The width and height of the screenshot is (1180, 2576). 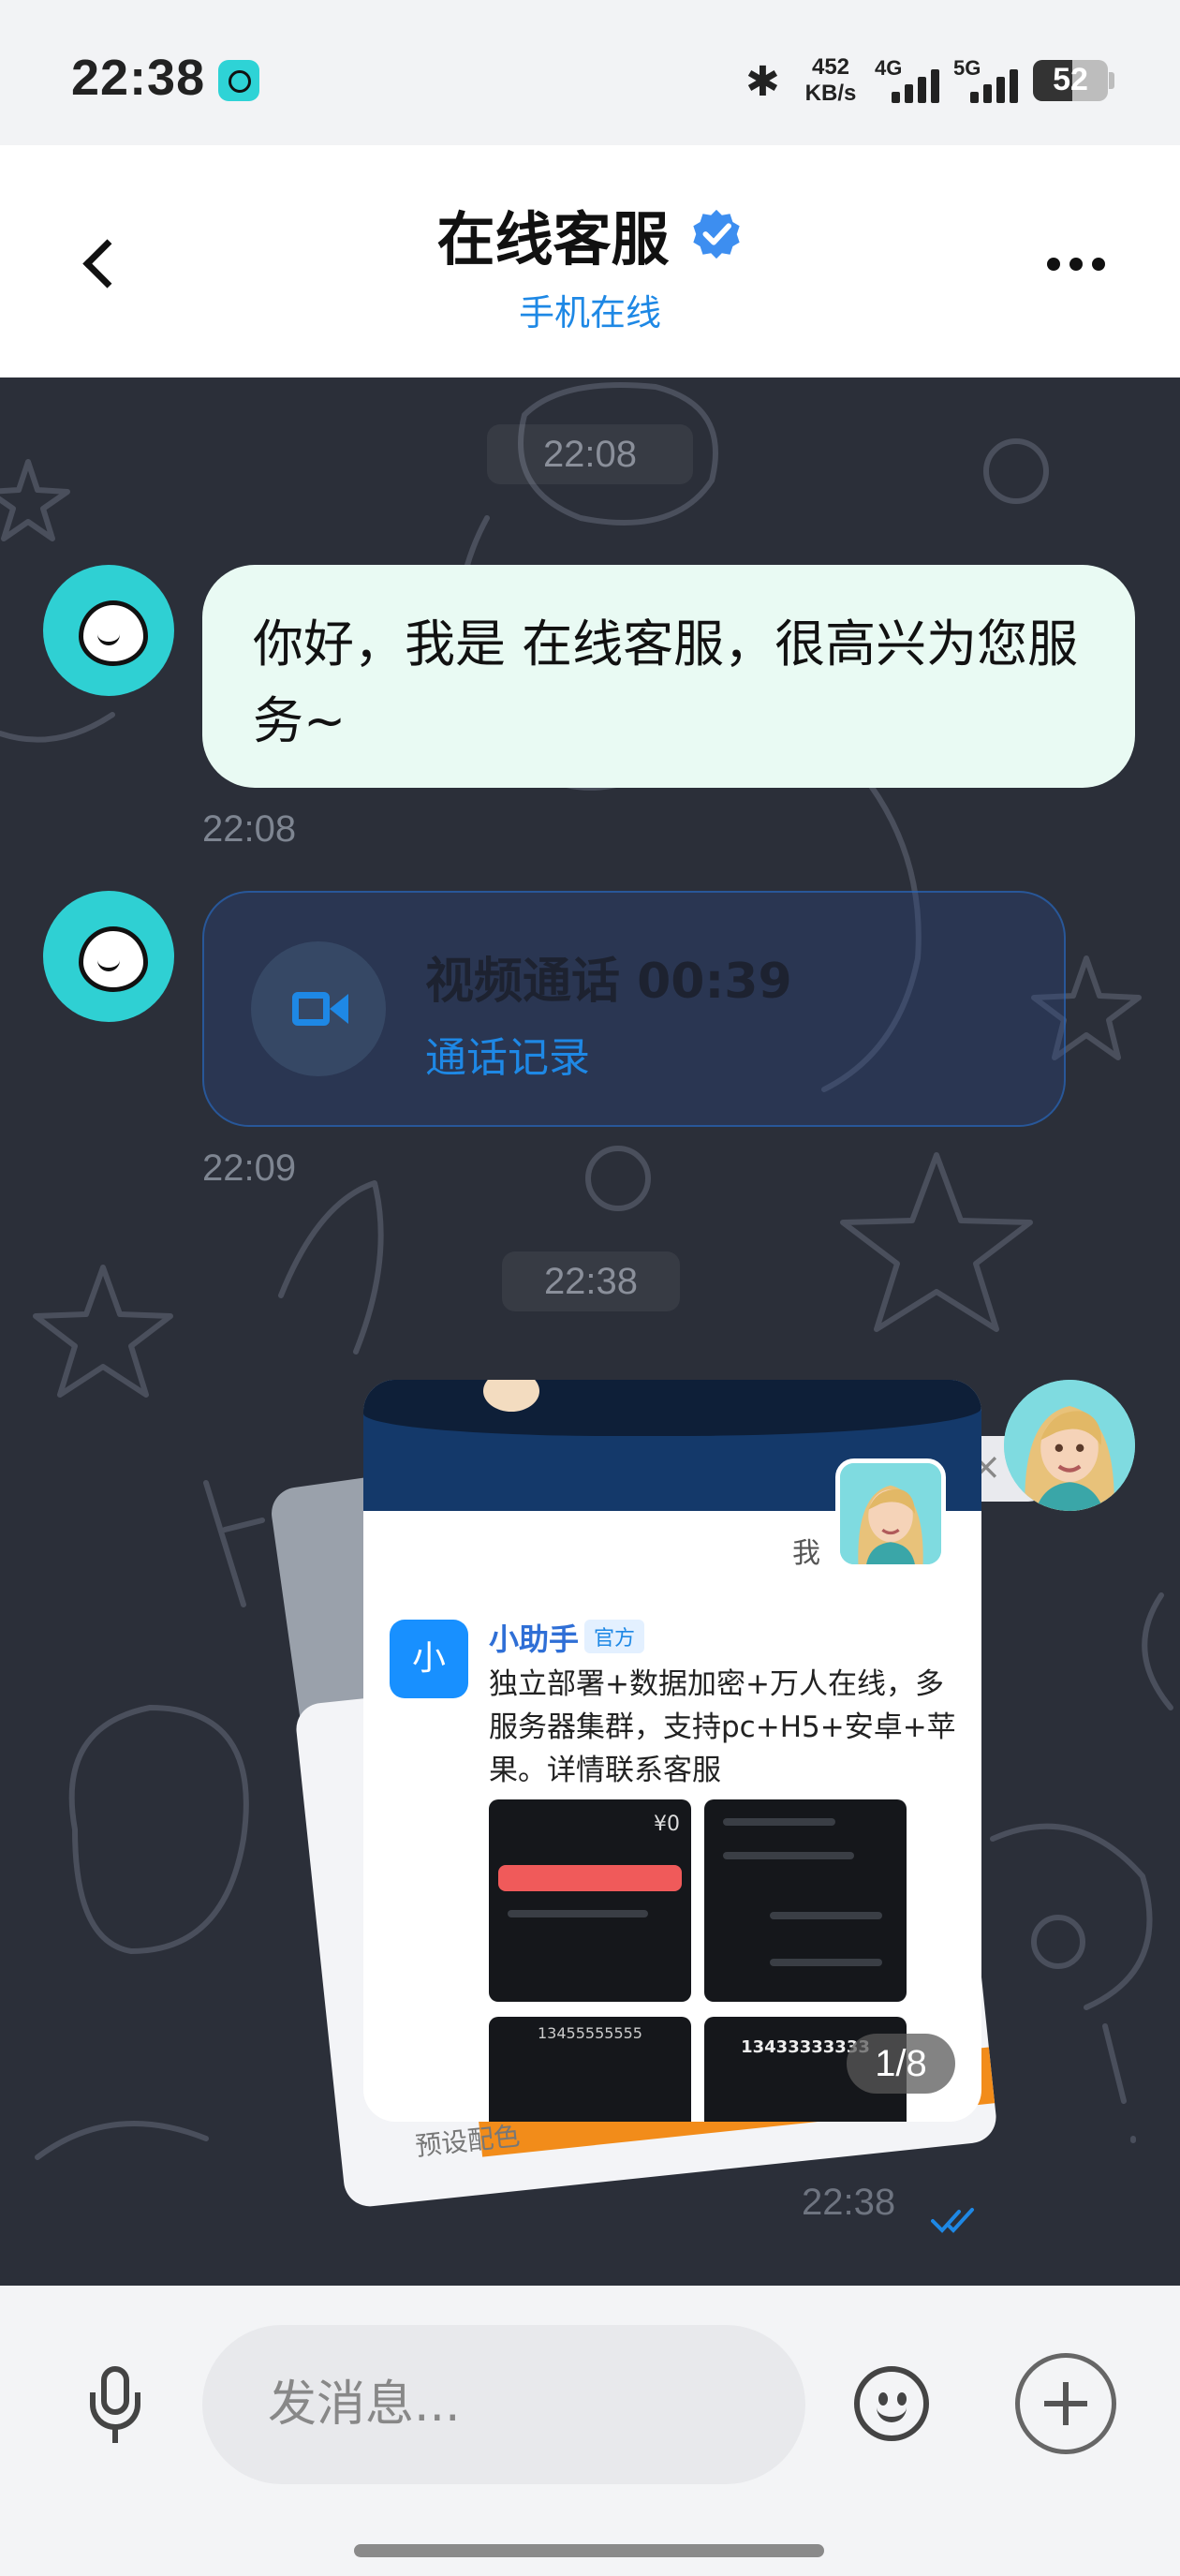 What do you see at coordinates (138, 78) in the screenshot?
I see `status-time: 22:38` at bounding box center [138, 78].